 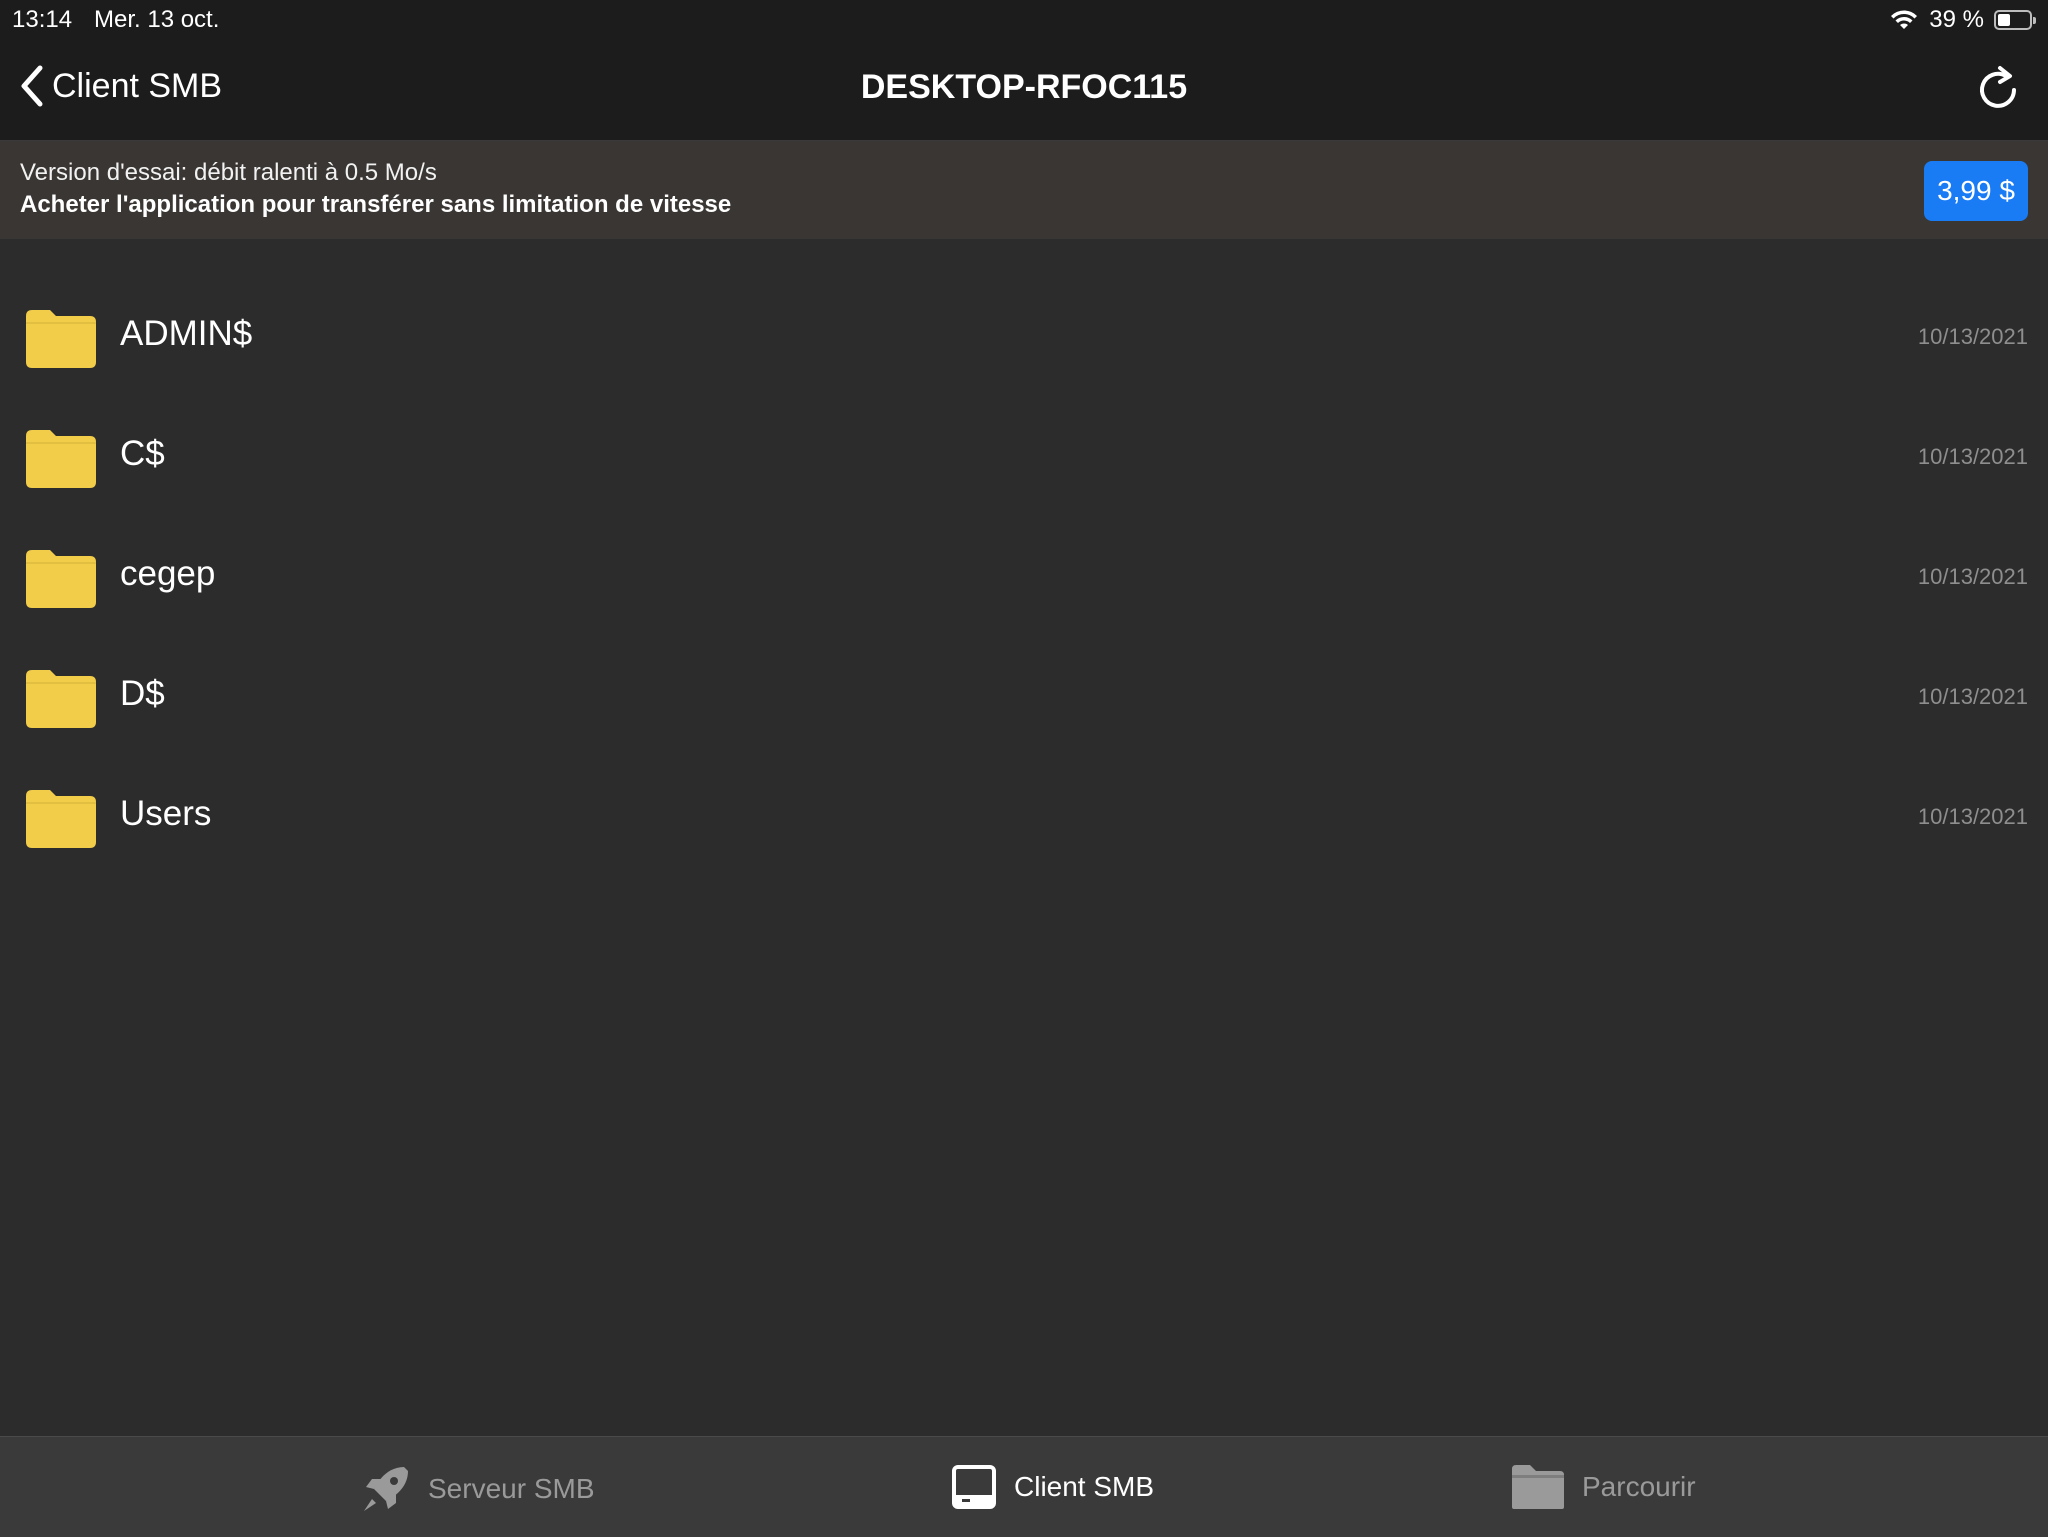 I want to click on status-time: 13:14, so click(x=42, y=19).